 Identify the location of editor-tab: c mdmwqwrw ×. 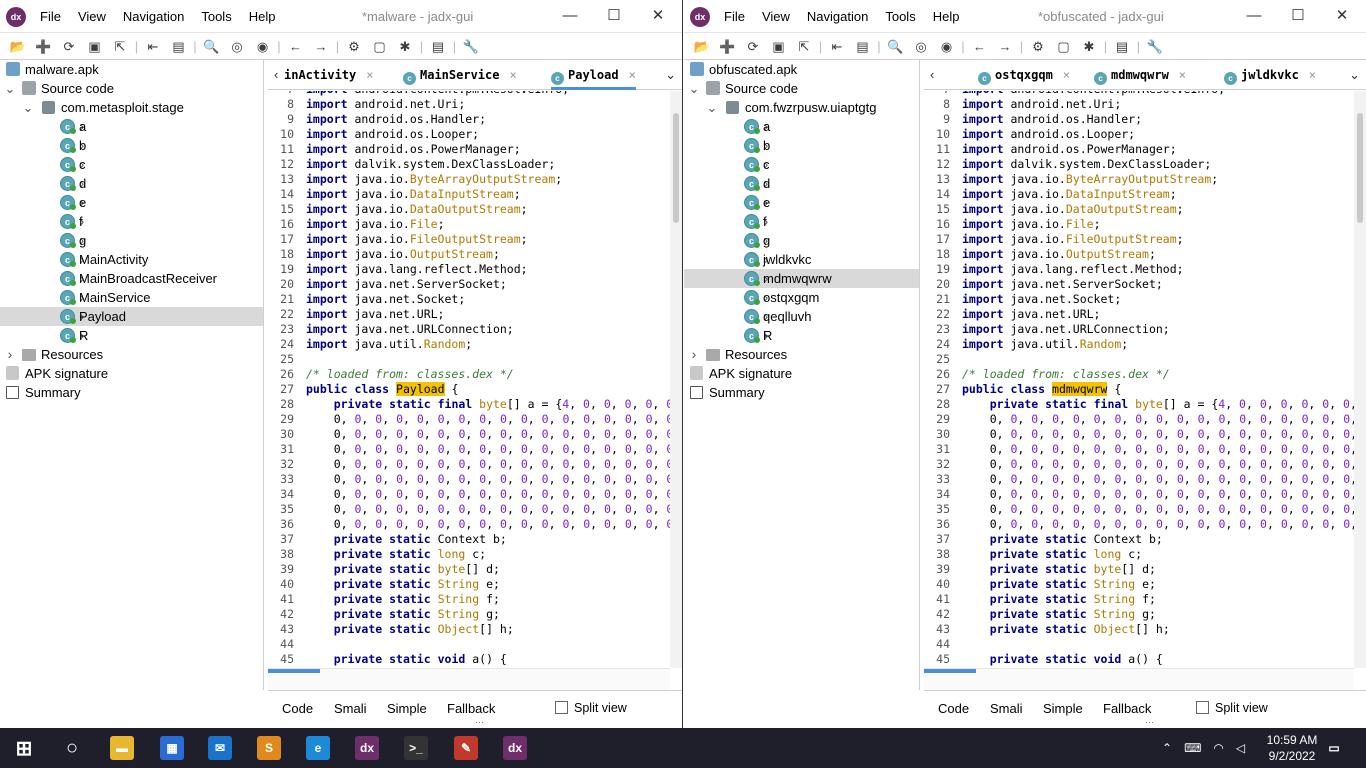
(1140, 75).